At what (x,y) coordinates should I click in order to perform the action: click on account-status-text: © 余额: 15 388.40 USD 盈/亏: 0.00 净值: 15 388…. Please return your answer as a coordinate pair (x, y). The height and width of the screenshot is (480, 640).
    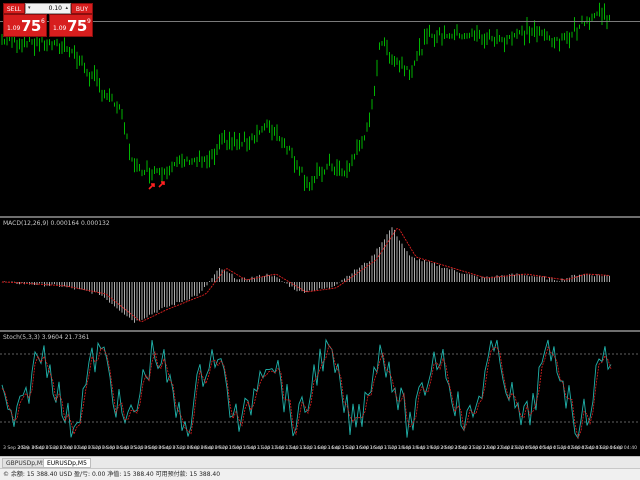
    Looking at the image, I should click on (112, 474).